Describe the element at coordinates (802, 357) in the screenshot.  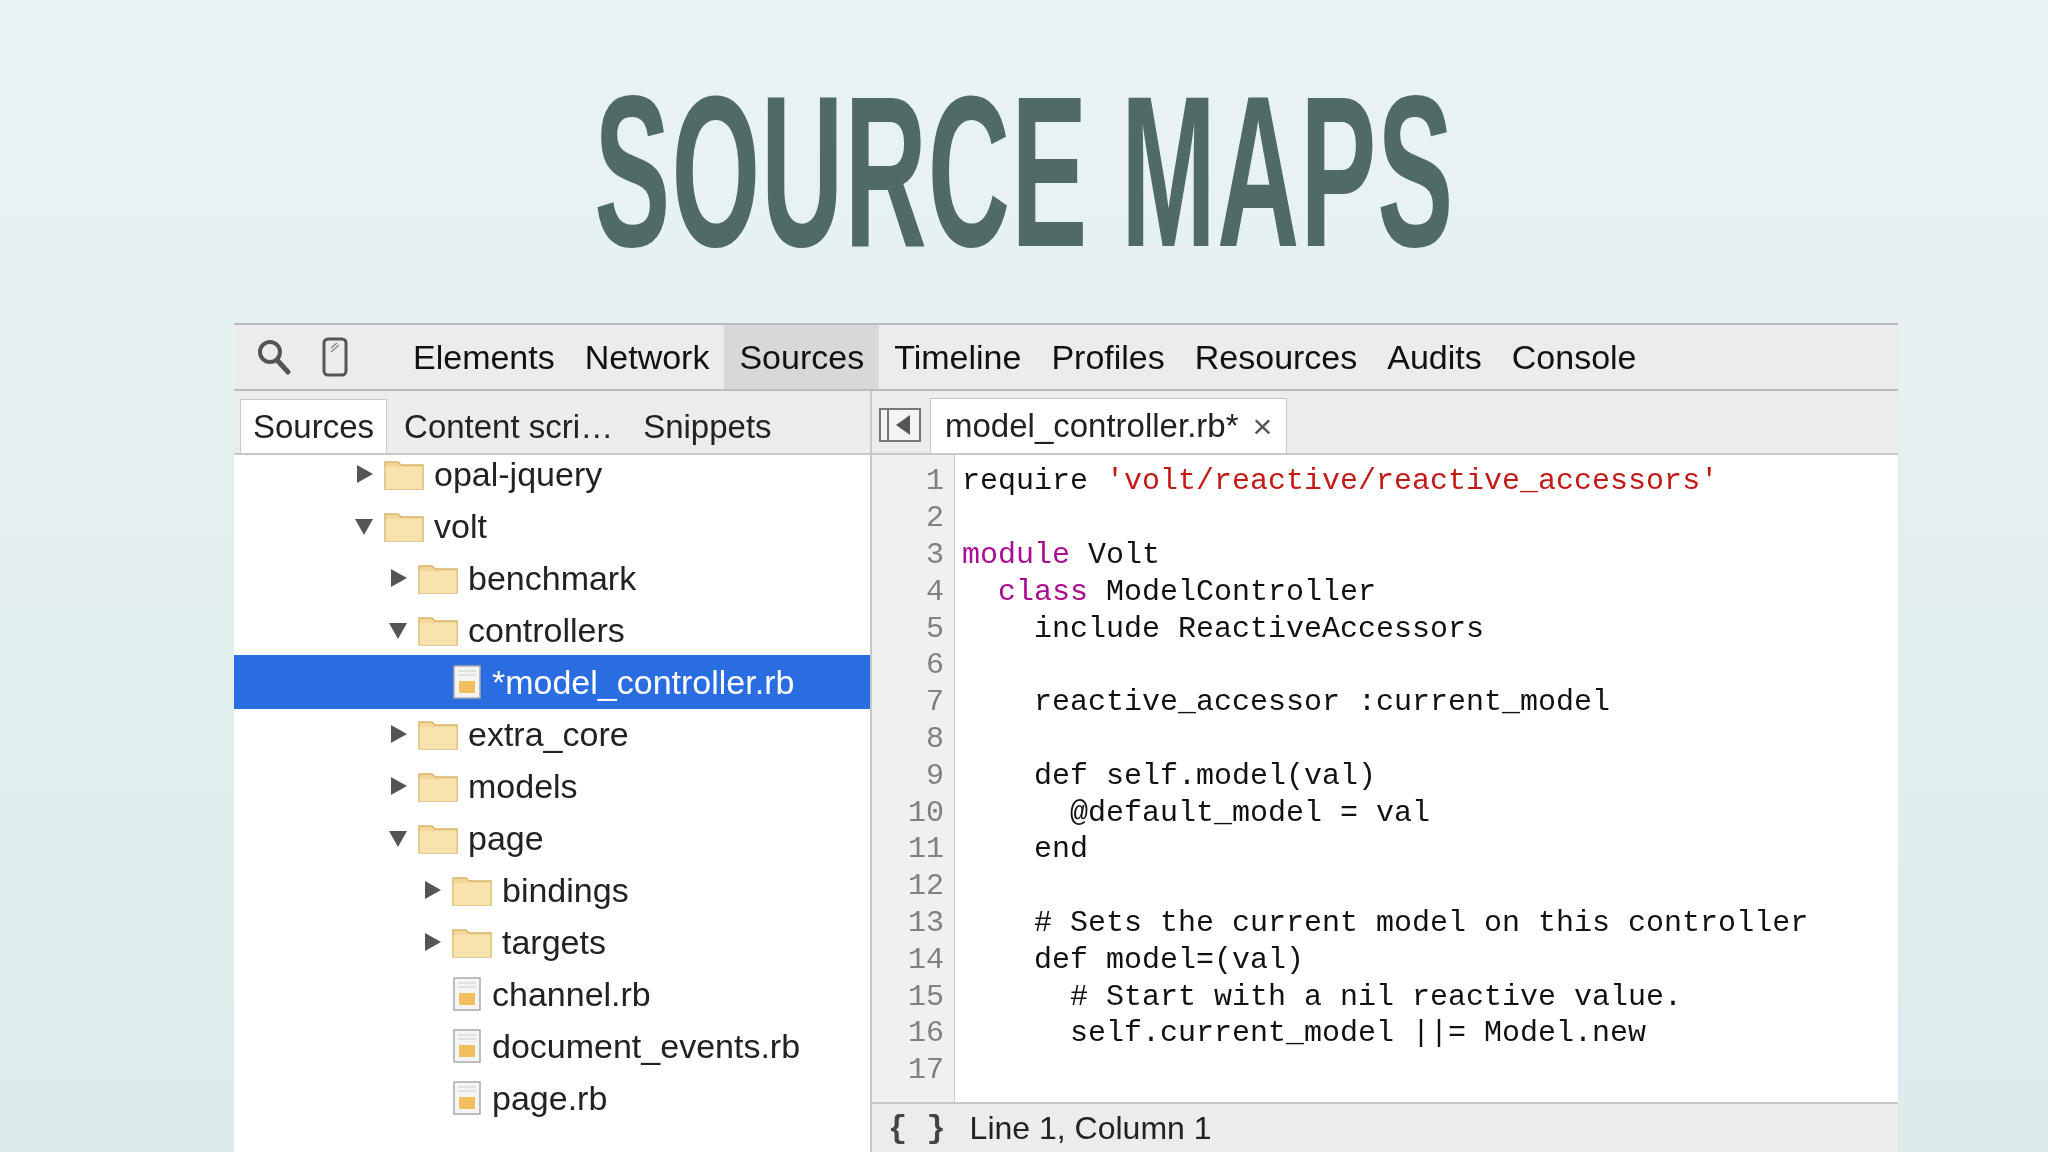
I see `panel-tab: Sources` at that location.